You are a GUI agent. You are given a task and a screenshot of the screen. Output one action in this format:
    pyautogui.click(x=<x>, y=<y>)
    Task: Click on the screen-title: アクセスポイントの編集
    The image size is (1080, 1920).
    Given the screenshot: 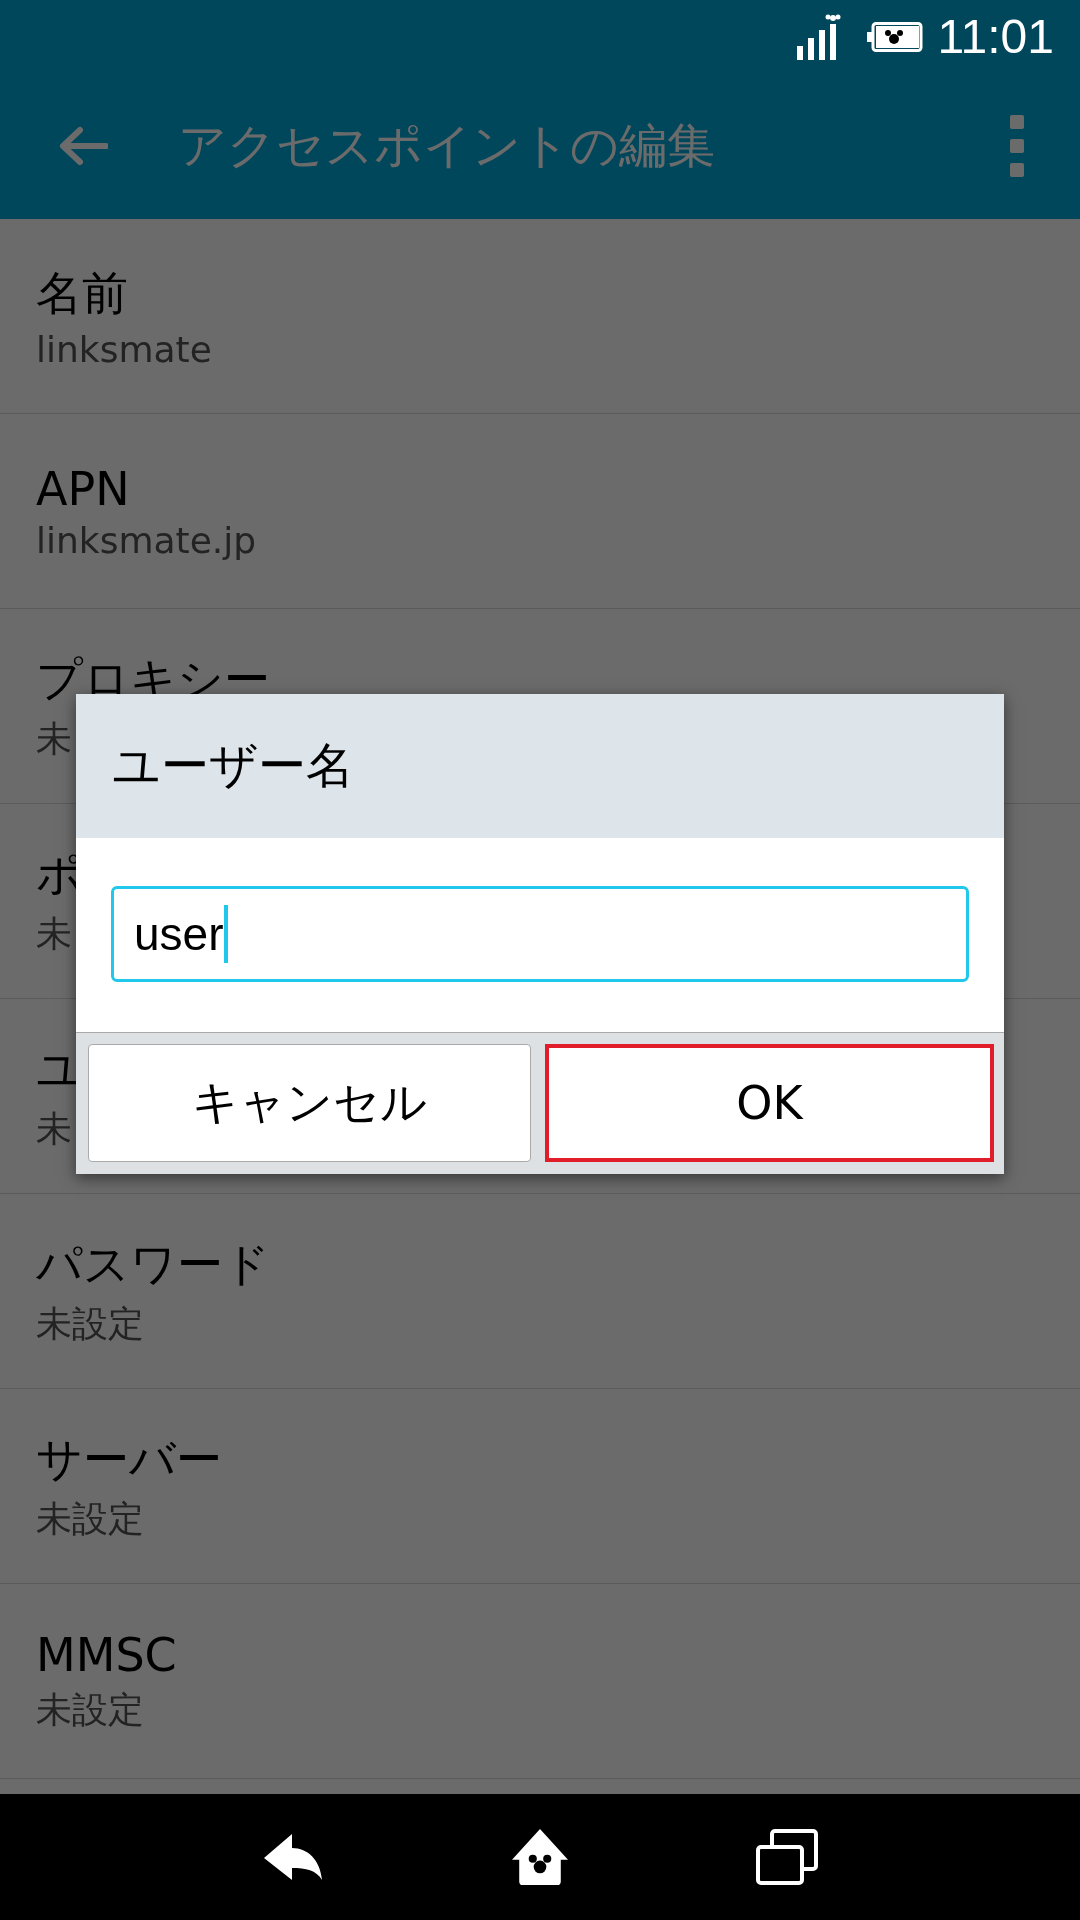 What is the action you would take?
    pyautogui.click(x=447, y=145)
    